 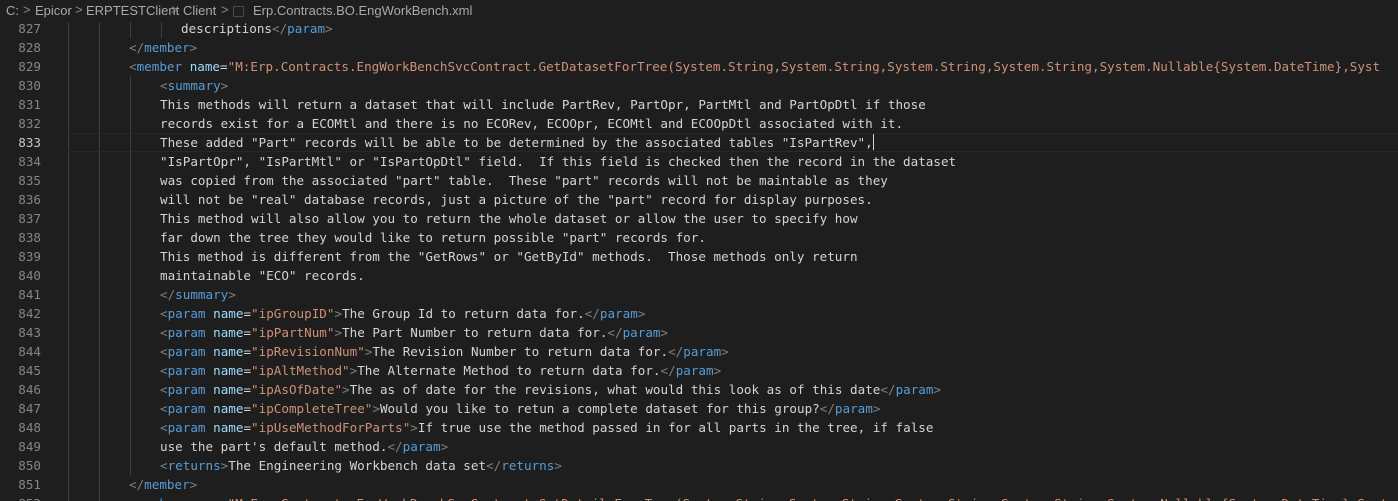 What do you see at coordinates (362, 10) in the screenshot?
I see `breadcrumb-item-file: Erp.Contracts.BO.EngWorkBench.xml` at bounding box center [362, 10].